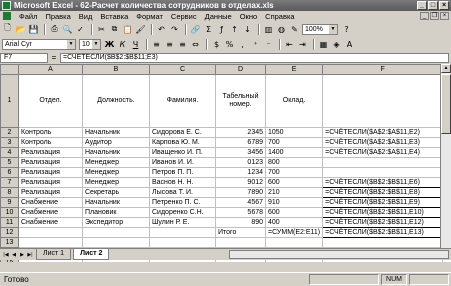 Image resolution: width=451 pixels, height=286 pixels. I want to click on cell-department: Снабжение, so click(50, 222).